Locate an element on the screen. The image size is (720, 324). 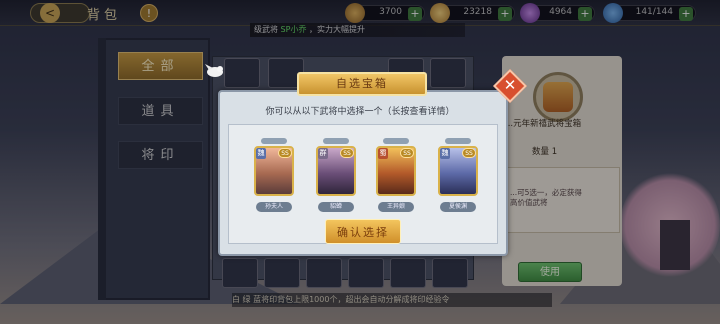
hero-name: 孙夫人 is located at coordinates (274, 207).